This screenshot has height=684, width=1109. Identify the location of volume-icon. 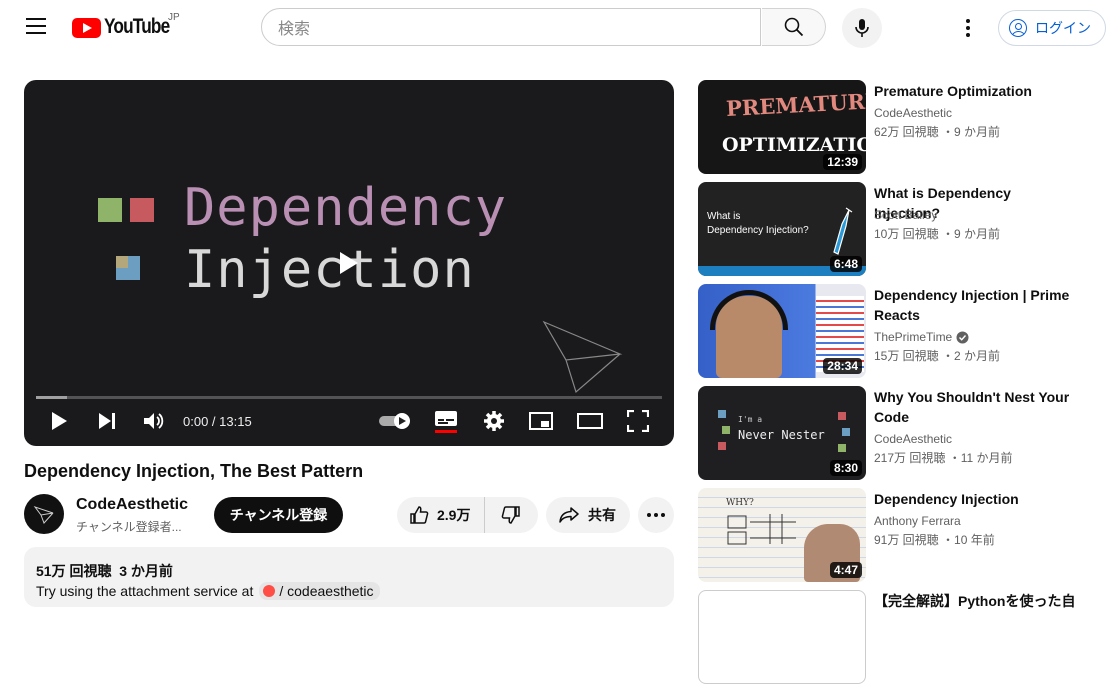
(154, 421).